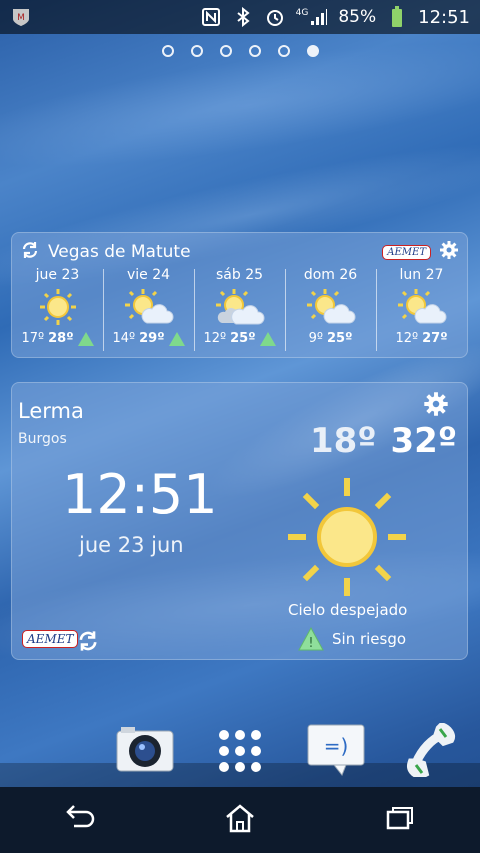 This screenshot has height=853, width=480. Describe the element at coordinates (312, 51) in the screenshot. I see `page-dot-active` at that location.